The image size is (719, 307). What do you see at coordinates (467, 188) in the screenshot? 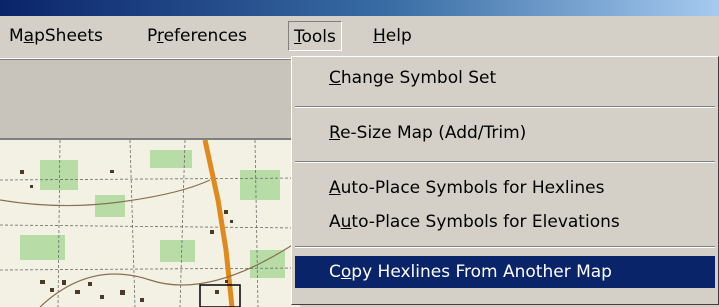
I see `menu-item-label: Auto-Place Symbols for Hexlines` at bounding box center [467, 188].